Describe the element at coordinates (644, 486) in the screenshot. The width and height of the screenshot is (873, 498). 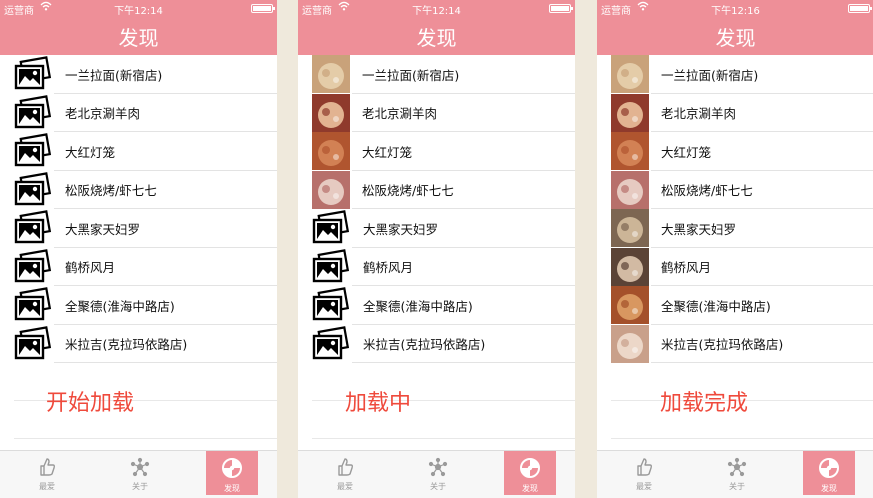
I see `tab-label: 最爱` at that location.